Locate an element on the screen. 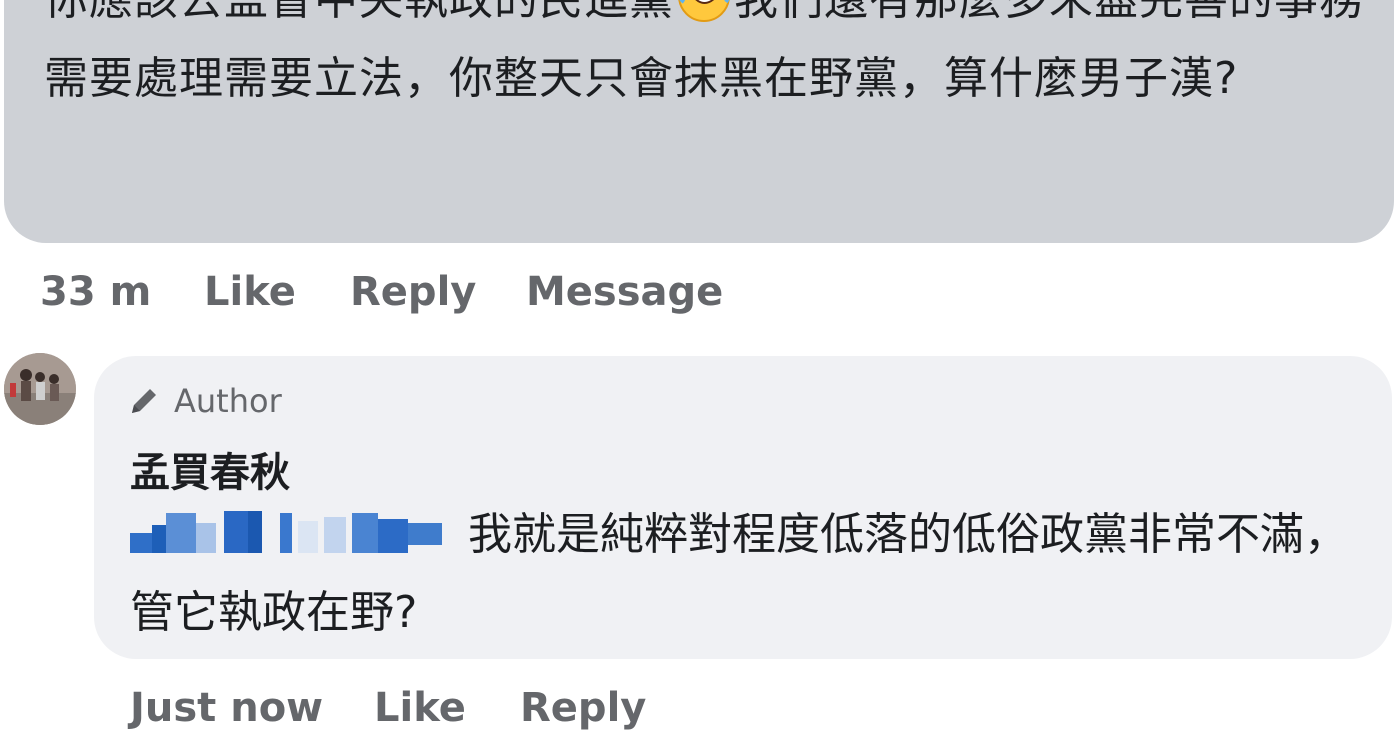  author-badge-label: Author is located at coordinates (228, 401).